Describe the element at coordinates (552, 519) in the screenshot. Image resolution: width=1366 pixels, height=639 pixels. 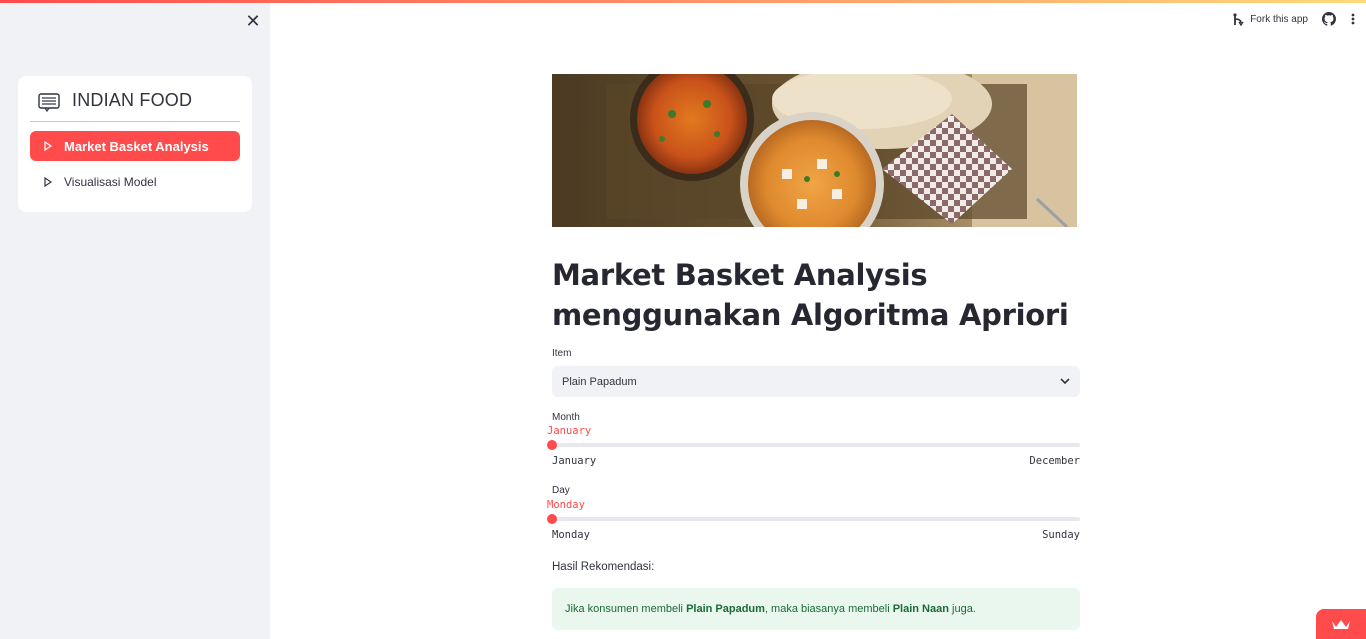
I see `day-slider-thumb` at that location.